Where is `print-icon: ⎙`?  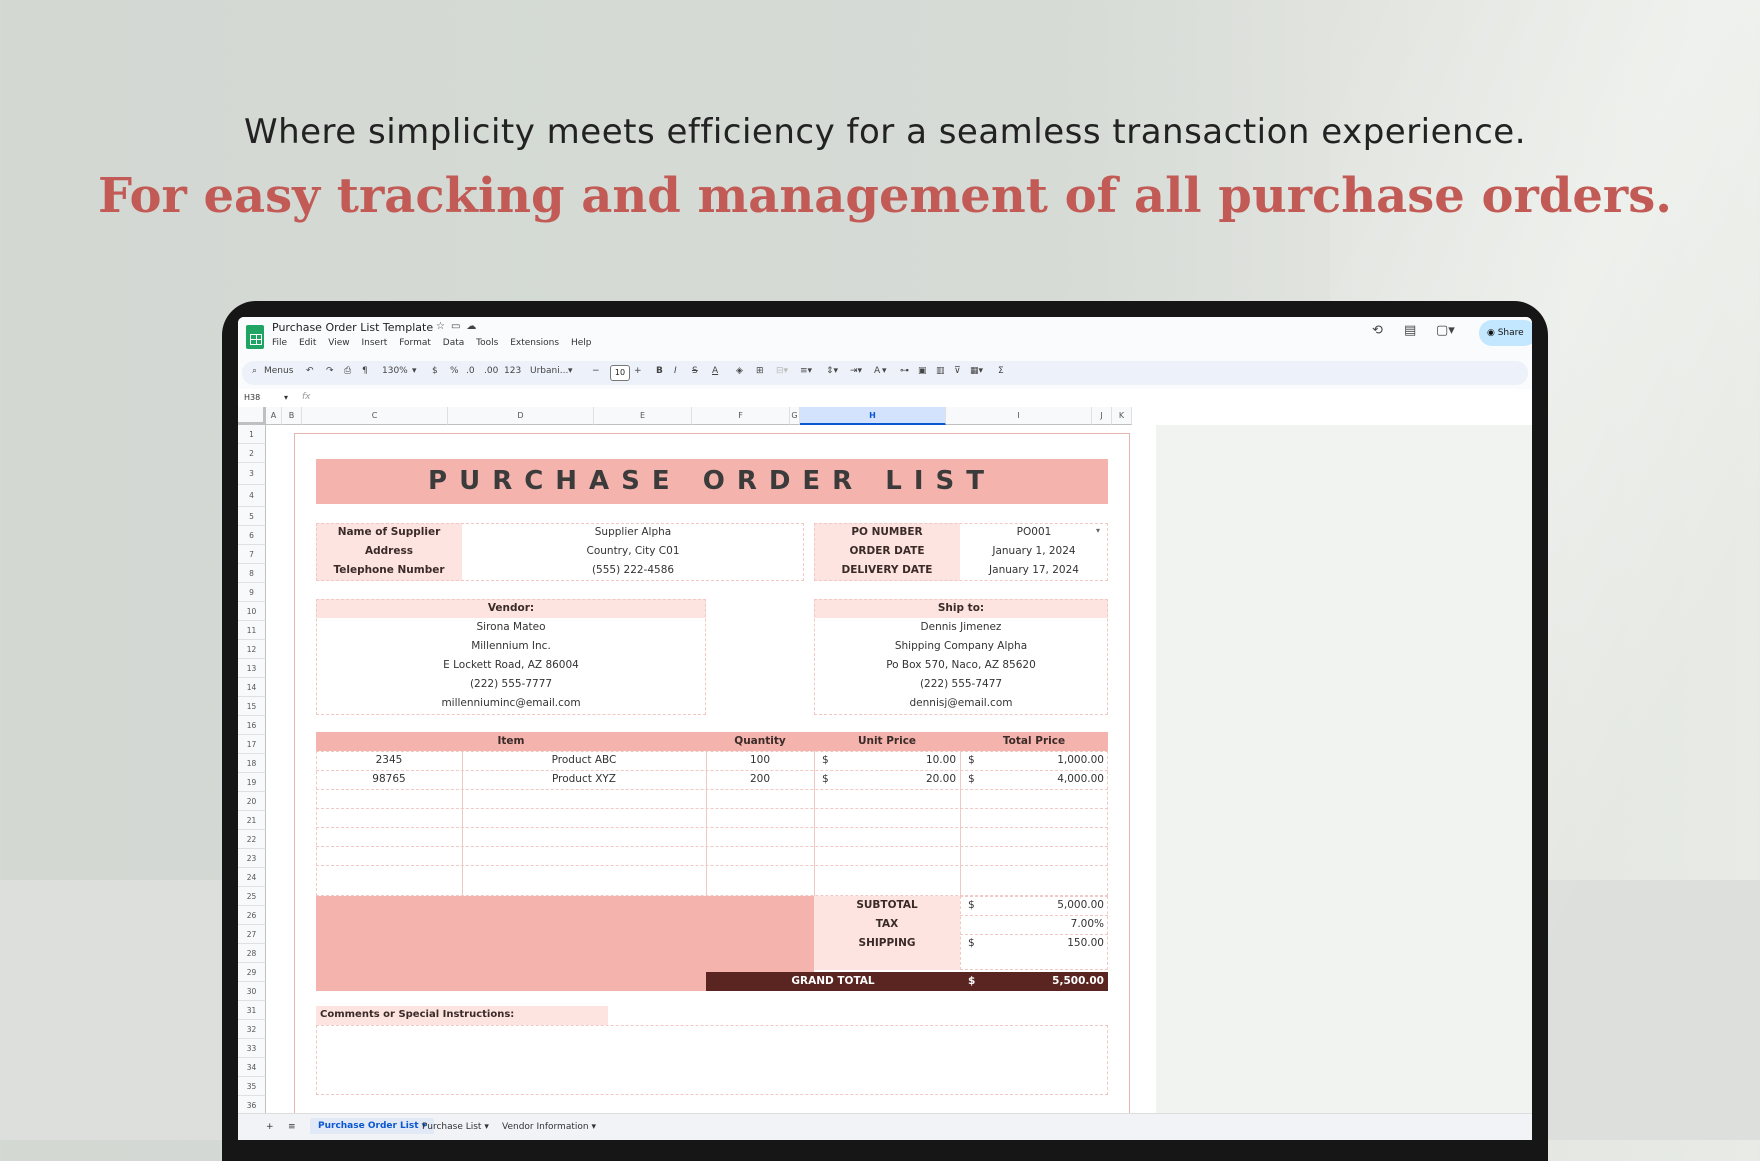
print-icon: ⎙ is located at coordinates (347, 371).